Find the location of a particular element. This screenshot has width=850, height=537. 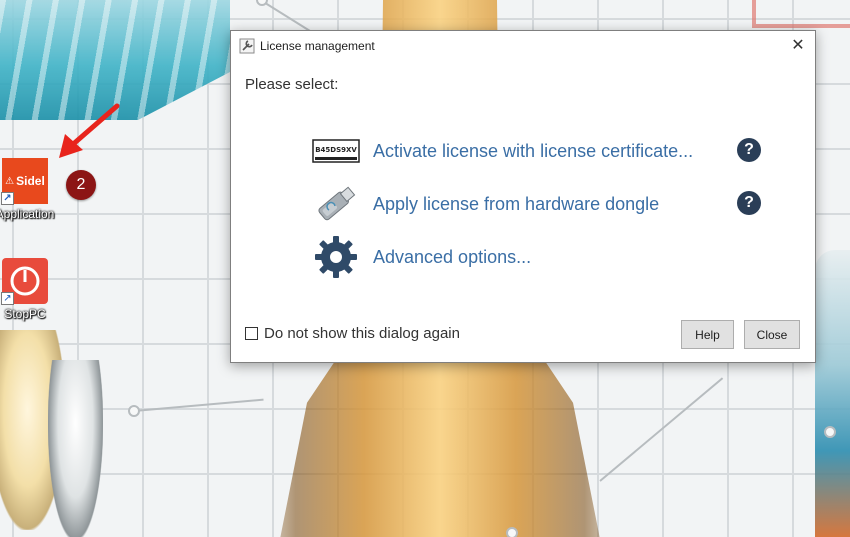

wallpaper-bottle-image is located at coordinates (832, 393).